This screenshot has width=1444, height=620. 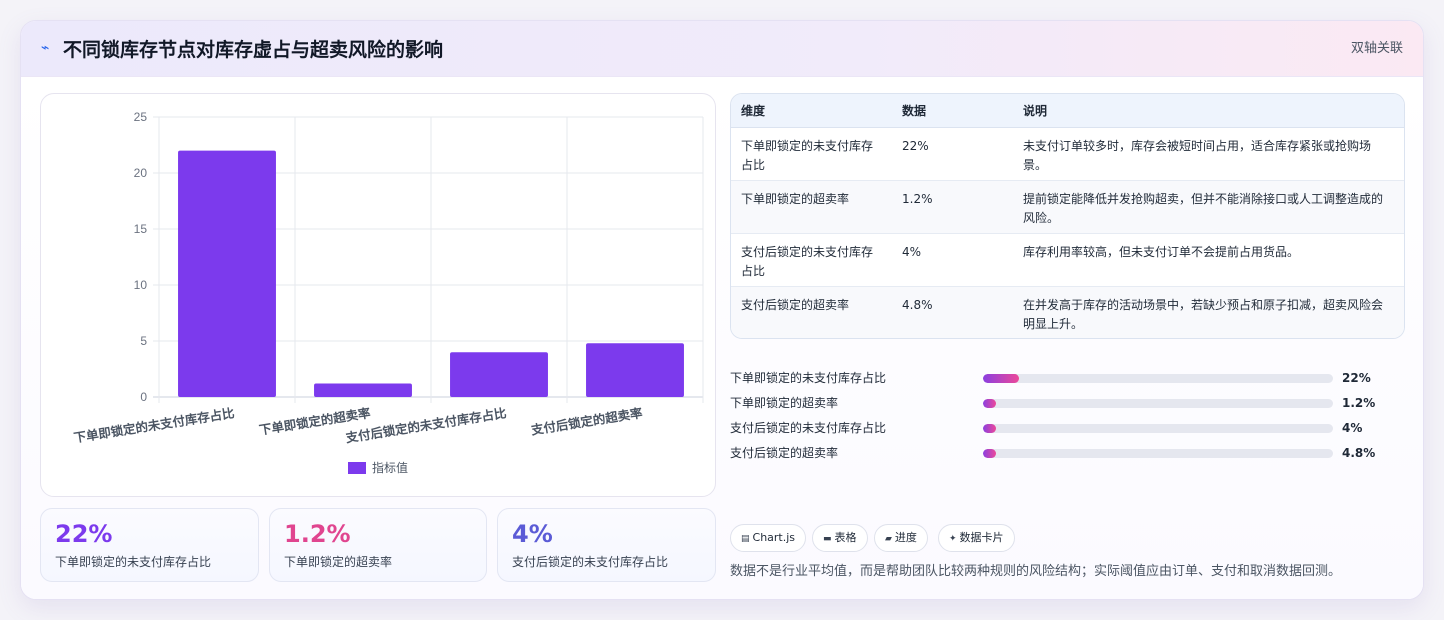 I want to click on x-tick-label: 支付后锁定的超卖率, so click(x=586, y=421).